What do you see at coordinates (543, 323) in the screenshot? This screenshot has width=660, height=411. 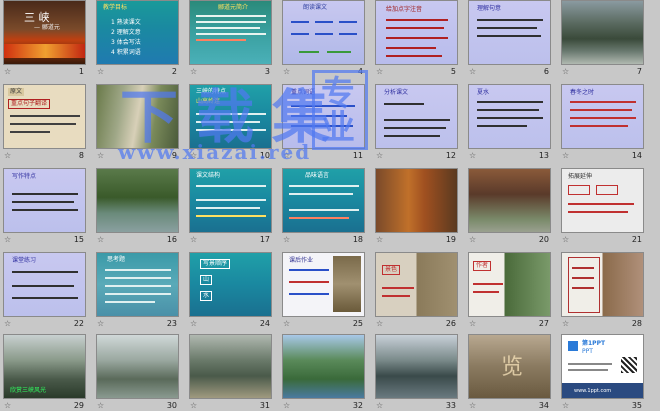 I see `slide-number: 27` at bounding box center [543, 323].